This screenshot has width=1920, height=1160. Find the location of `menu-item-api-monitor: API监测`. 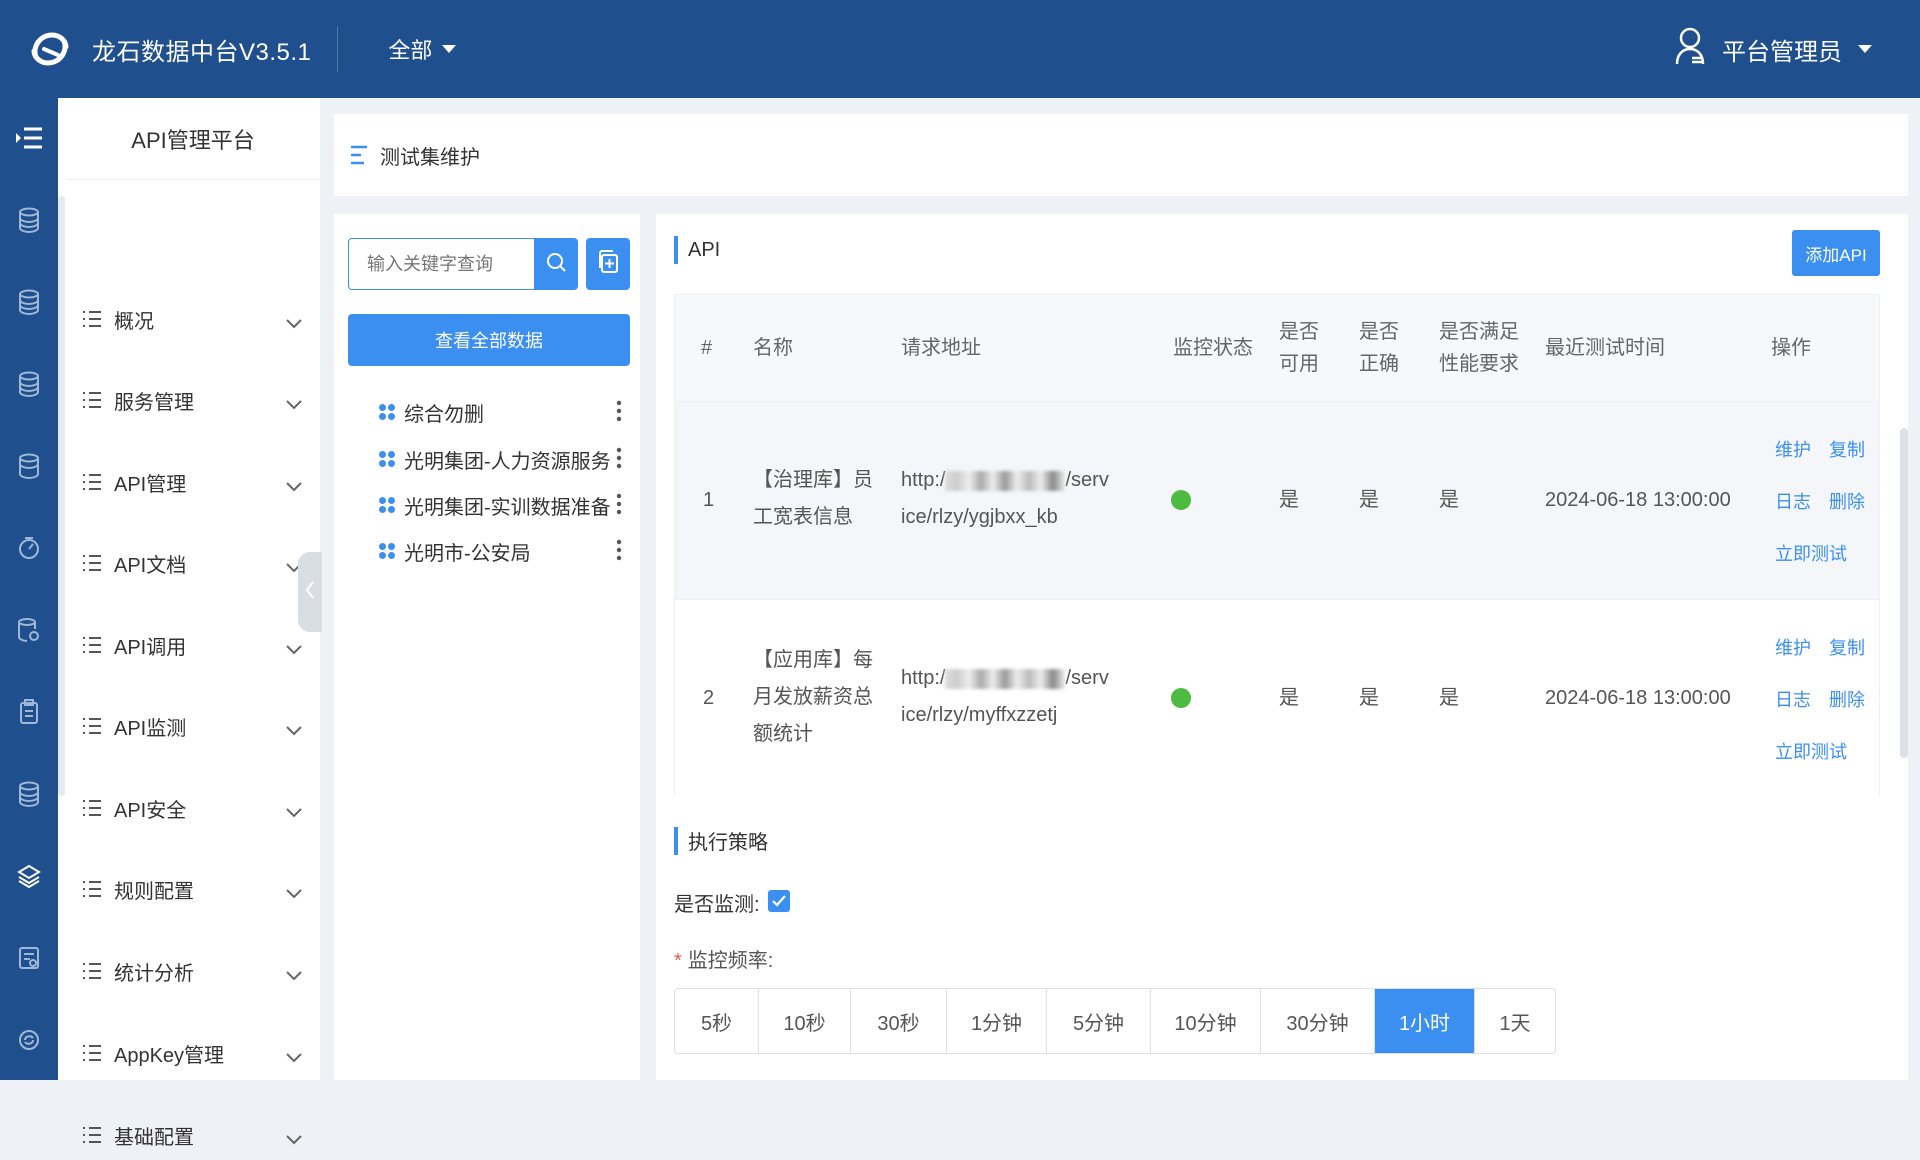

menu-item-api-monitor: API监测 is located at coordinates (192, 726).